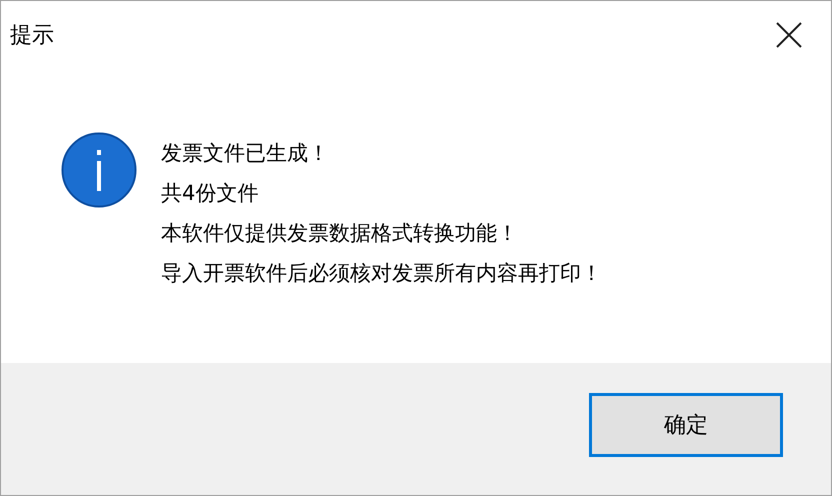 The height and width of the screenshot is (496, 832). I want to click on message-line: 共4份文件, so click(210, 193).